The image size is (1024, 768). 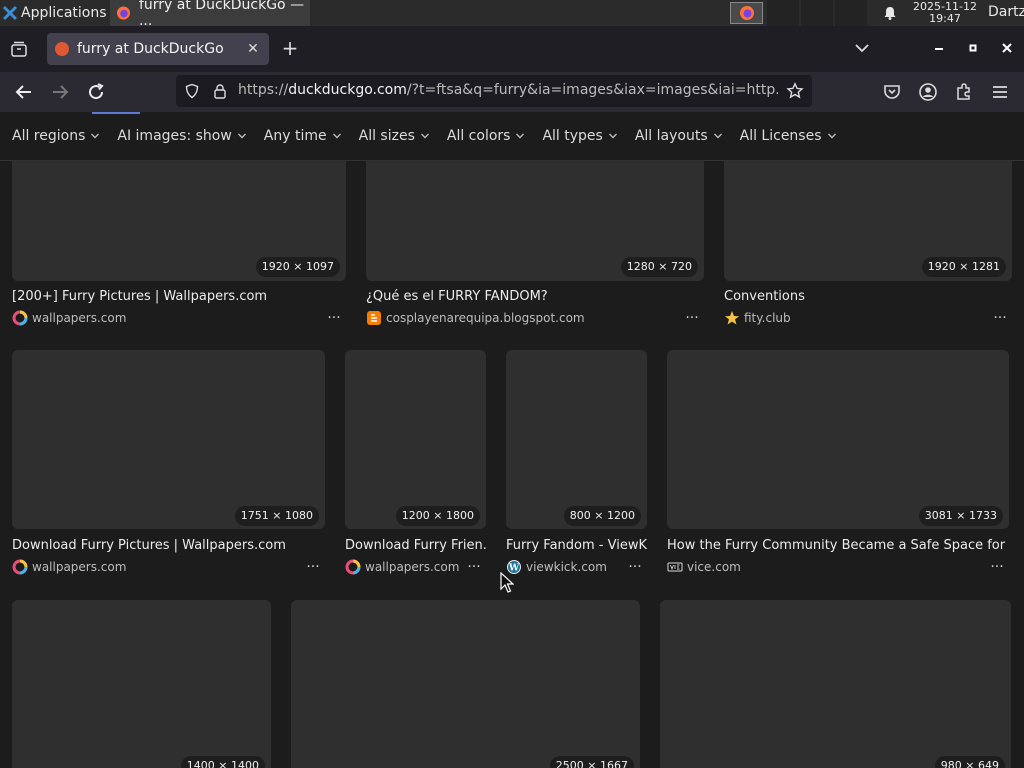 I want to click on filter-label: All colors, so click(x=478, y=136).